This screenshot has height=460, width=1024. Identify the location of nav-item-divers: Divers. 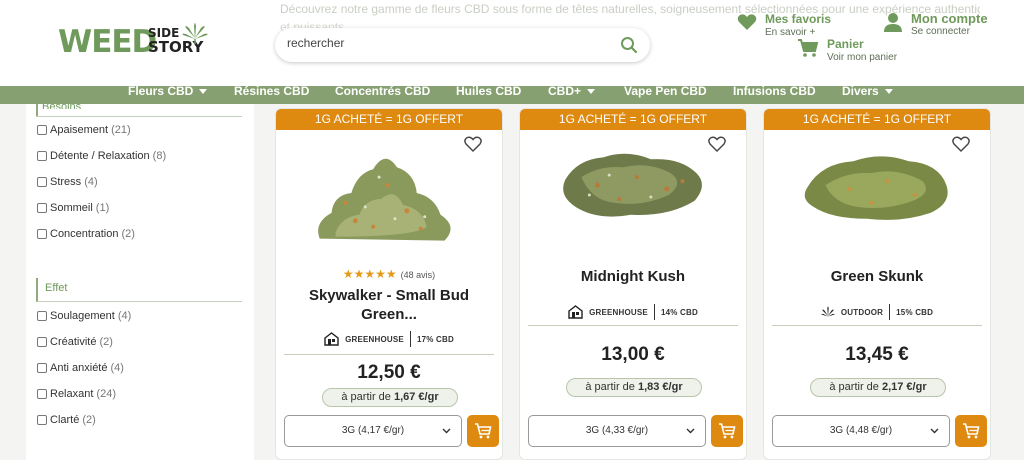
(867, 91).